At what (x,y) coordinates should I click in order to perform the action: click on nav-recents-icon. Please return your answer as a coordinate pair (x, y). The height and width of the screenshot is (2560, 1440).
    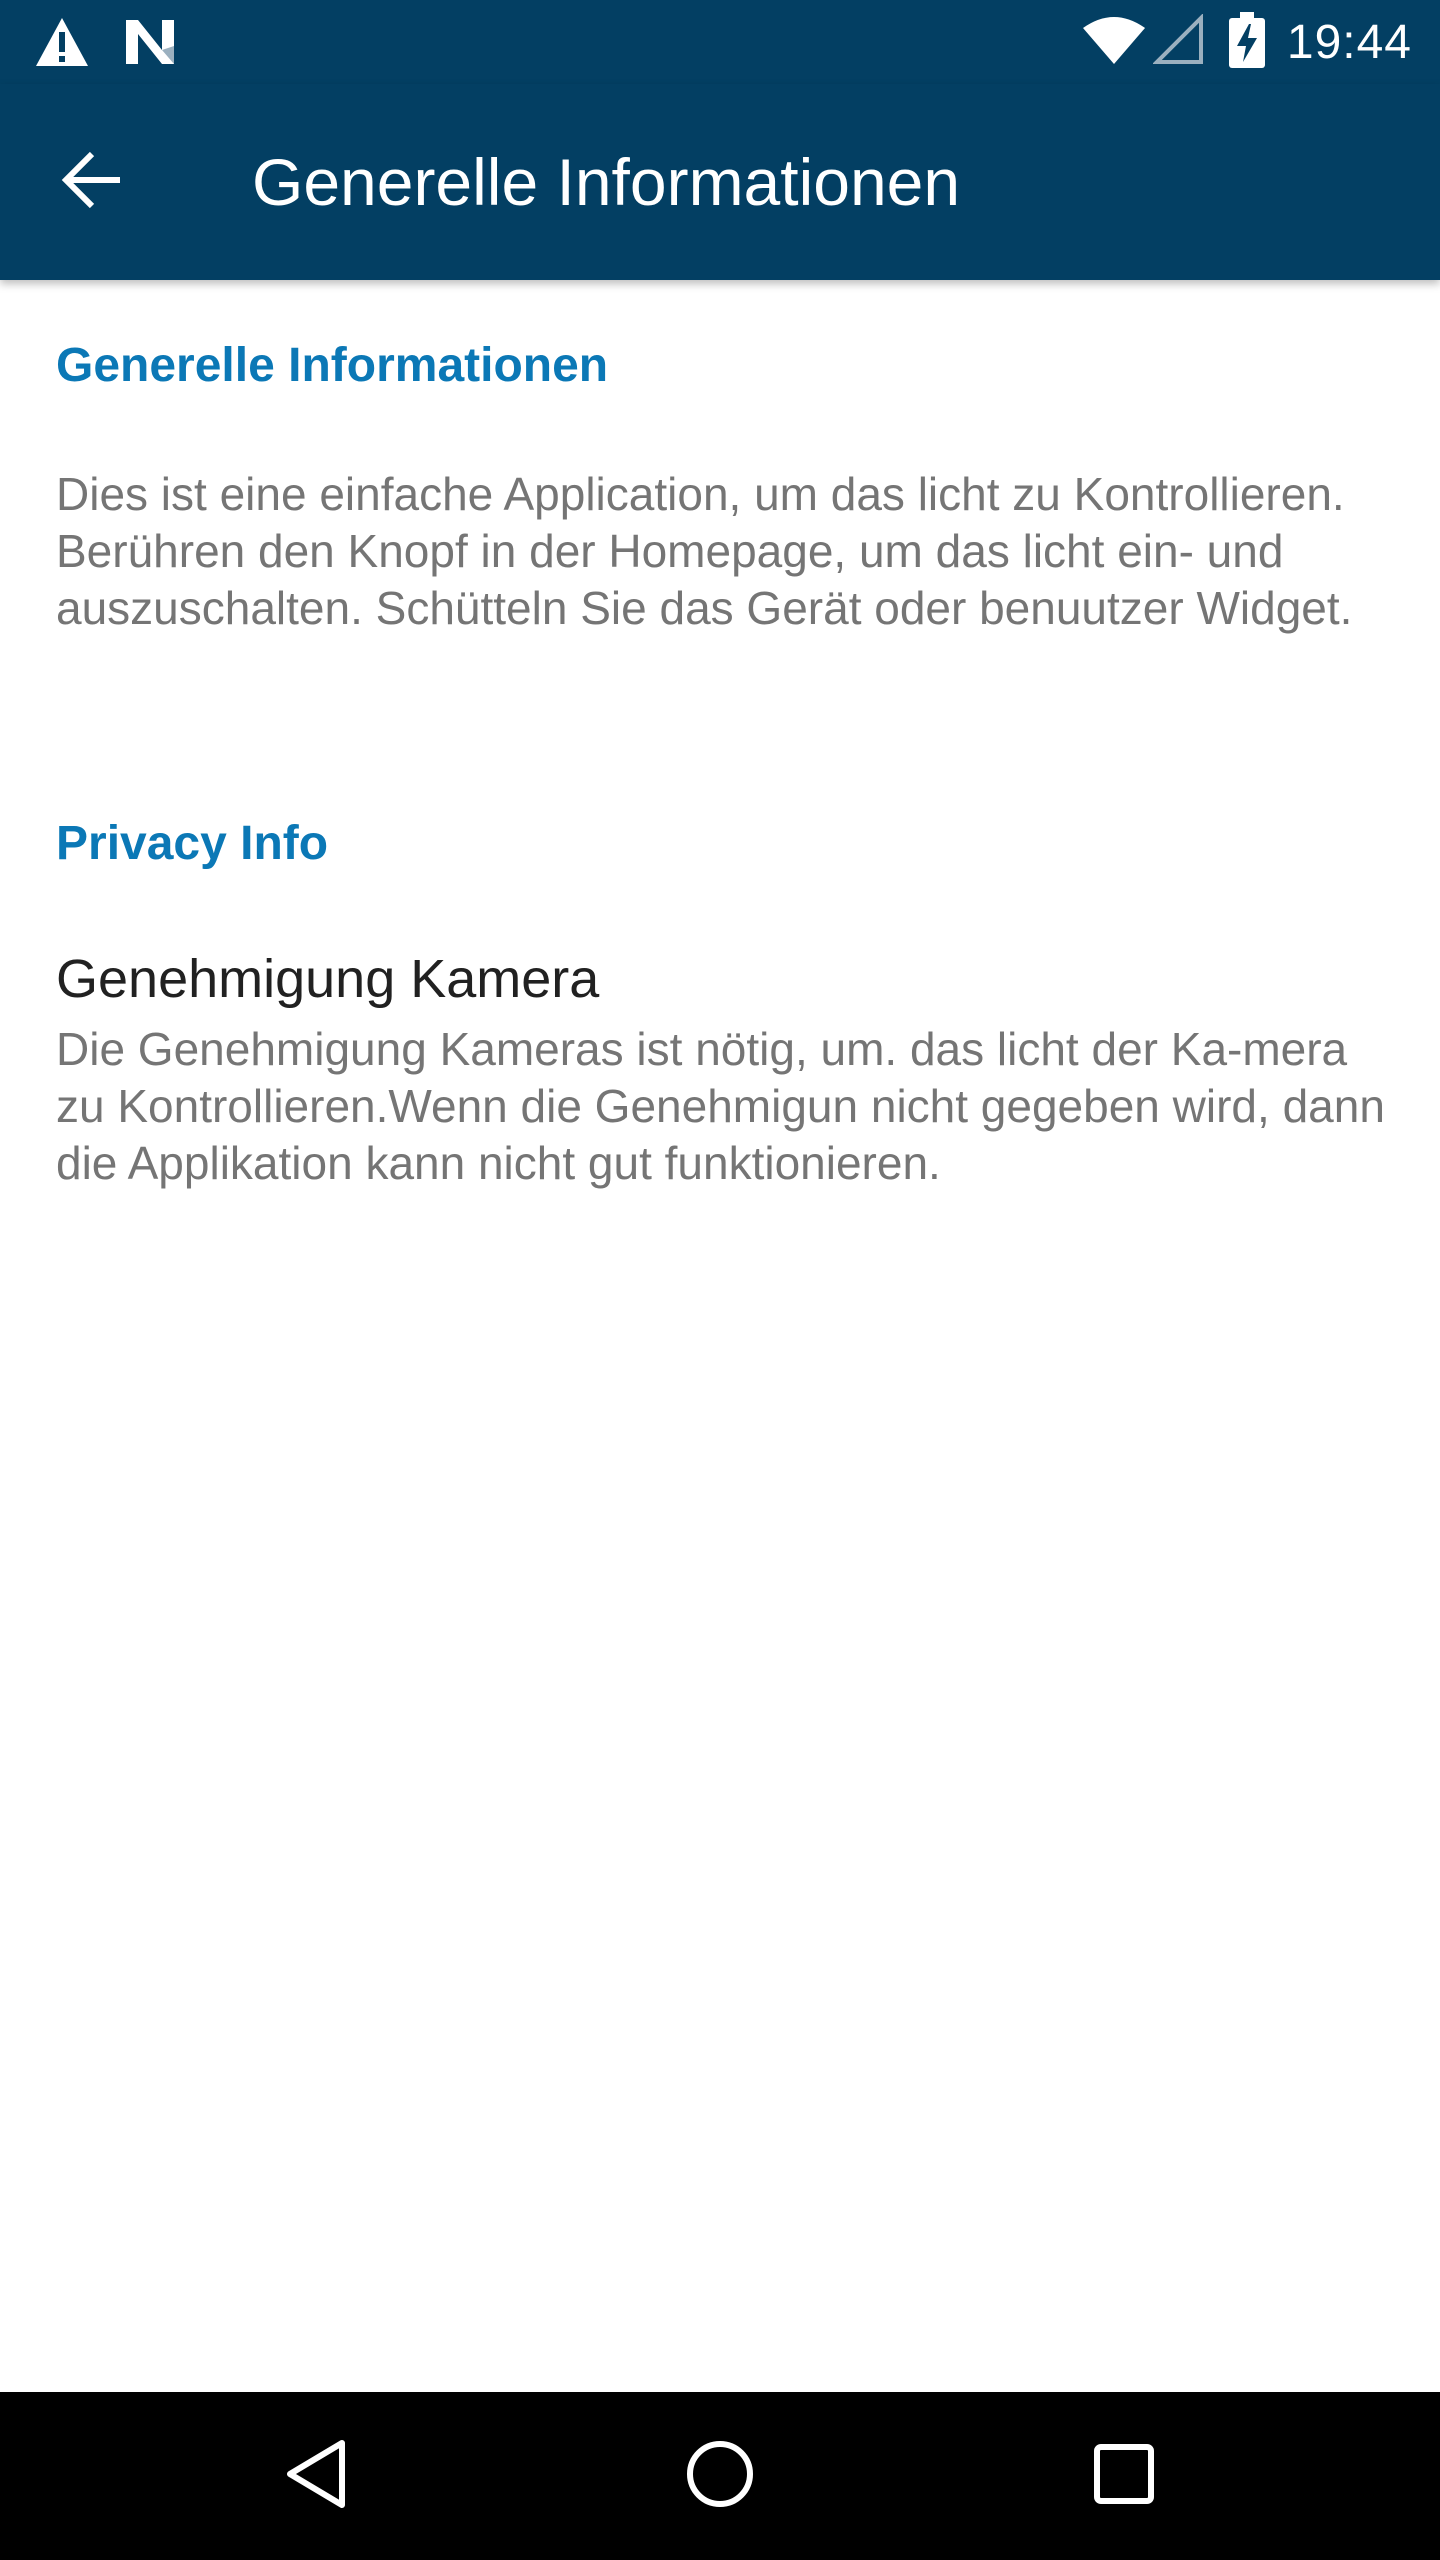
    Looking at the image, I should click on (1124, 2476).